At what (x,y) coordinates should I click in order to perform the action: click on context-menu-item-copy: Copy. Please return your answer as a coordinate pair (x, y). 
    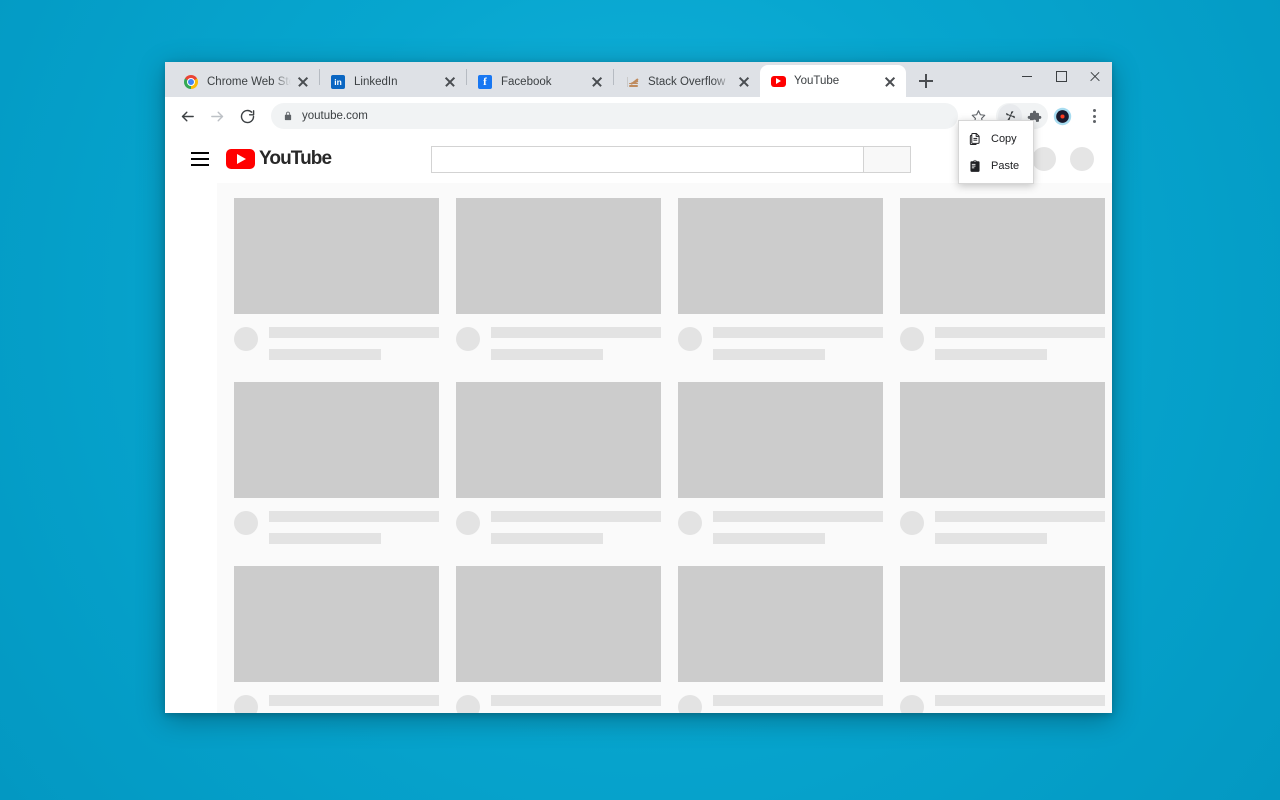
    Looking at the image, I should click on (996, 138).